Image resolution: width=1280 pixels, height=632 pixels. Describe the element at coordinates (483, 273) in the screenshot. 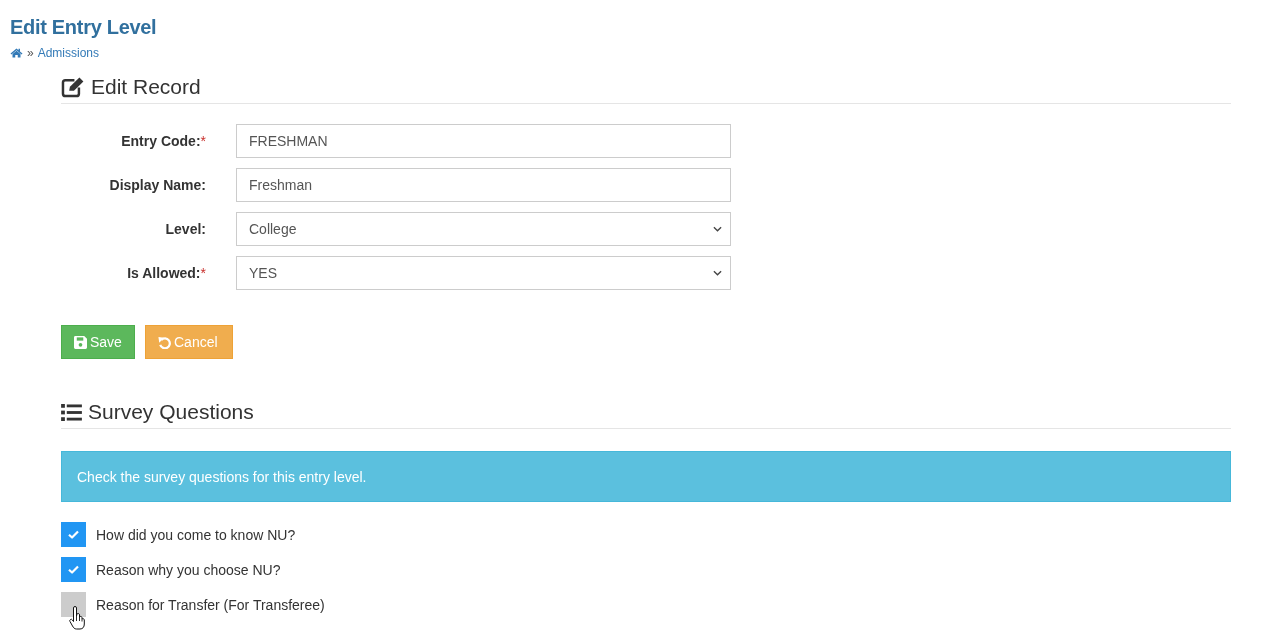

I see `select-dropdown: YES` at that location.